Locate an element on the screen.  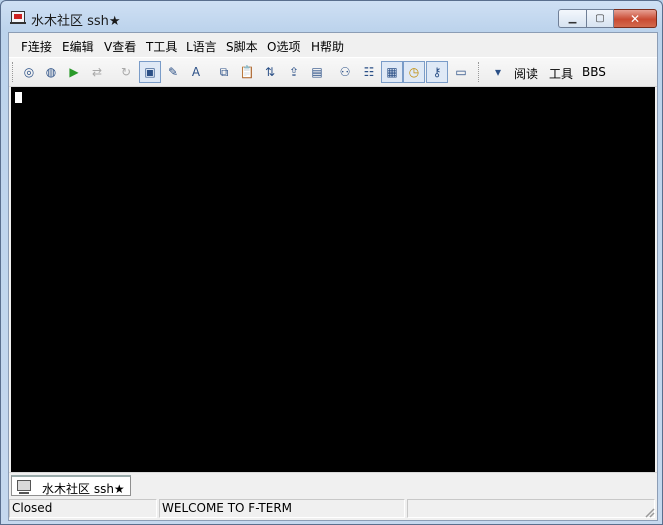
bbs-button: BBS is located at coordinates (594, 72).